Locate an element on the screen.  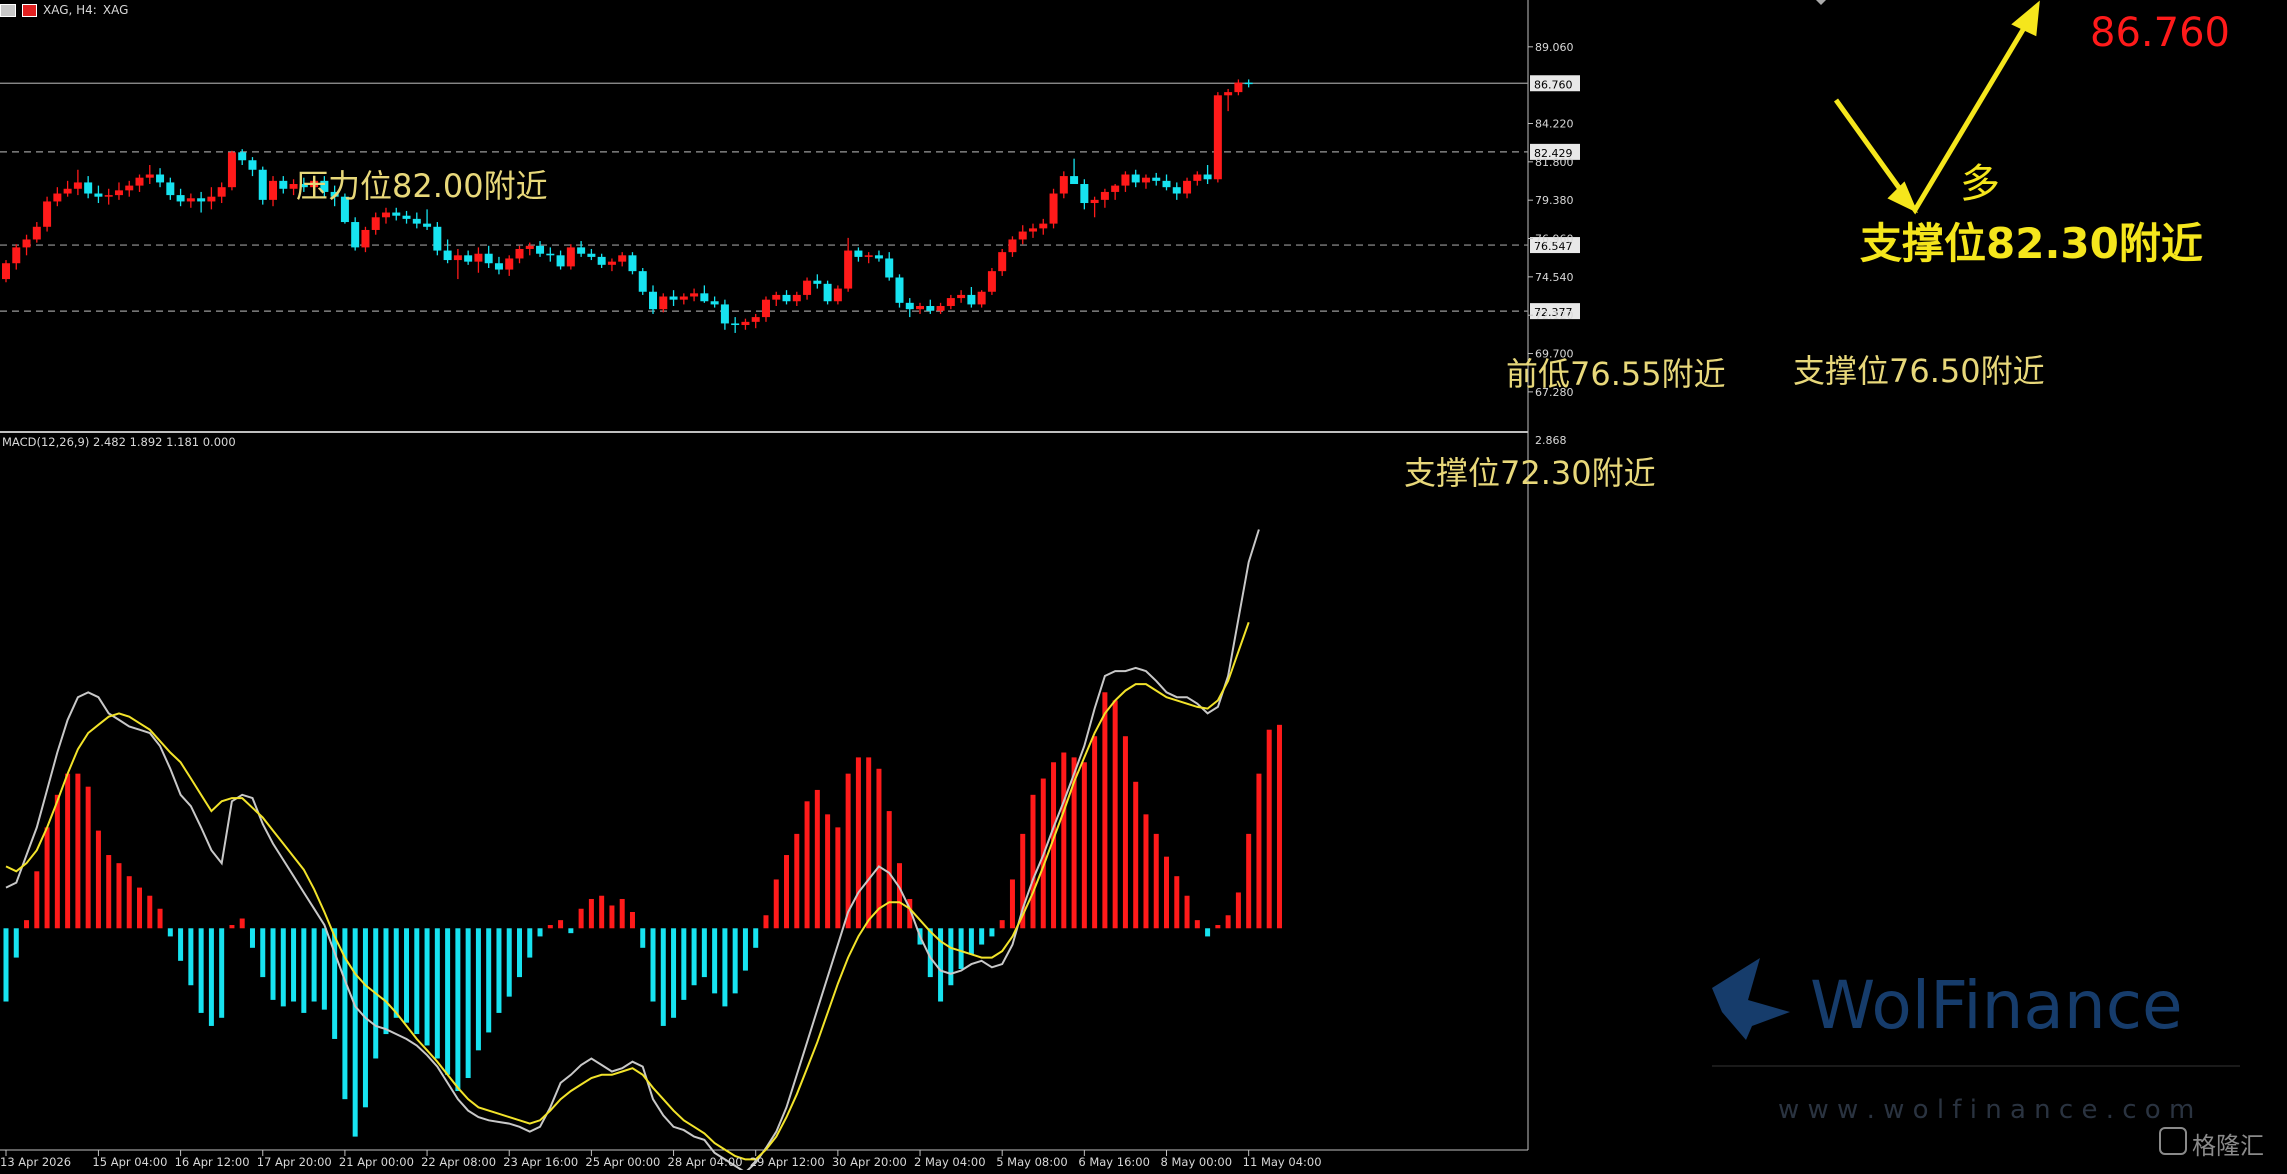
y-tick-label: 84.220 is located at coordinates (1554, 123).